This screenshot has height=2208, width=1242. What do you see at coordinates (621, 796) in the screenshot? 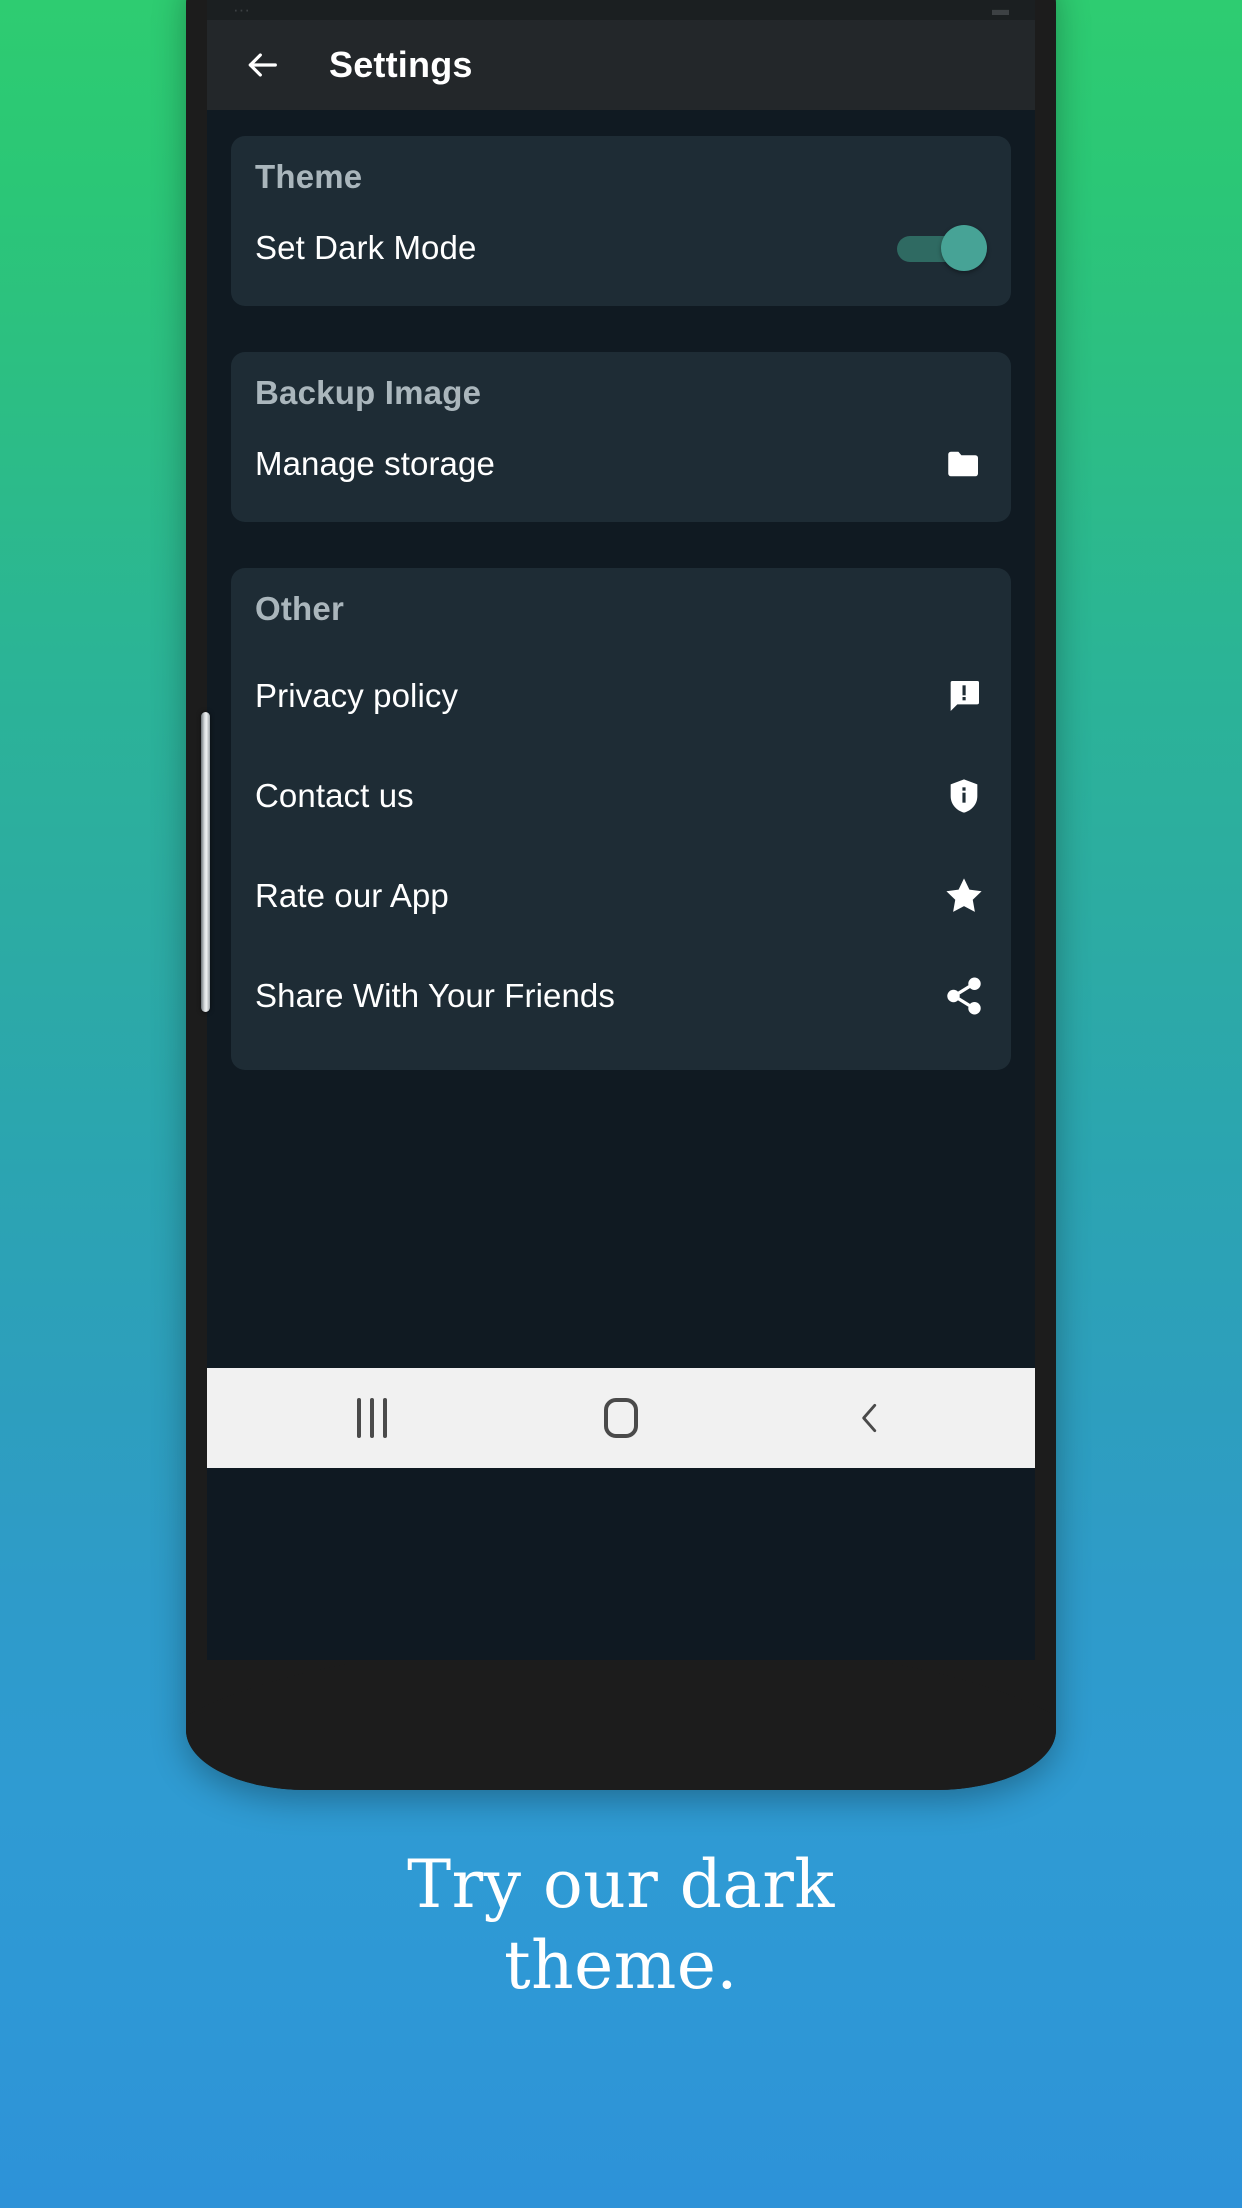
I see `row-contact-us: Contact us` at bounding box center [621, 796].